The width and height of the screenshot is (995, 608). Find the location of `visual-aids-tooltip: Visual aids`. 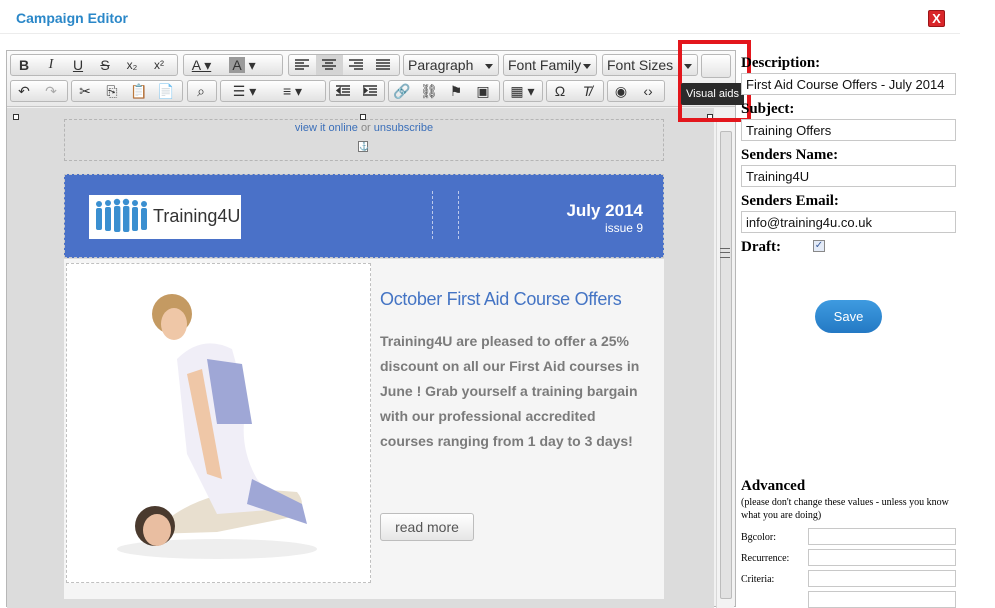

visual-aids-tooltip: Visual aids is located at coordinates (712, 94).